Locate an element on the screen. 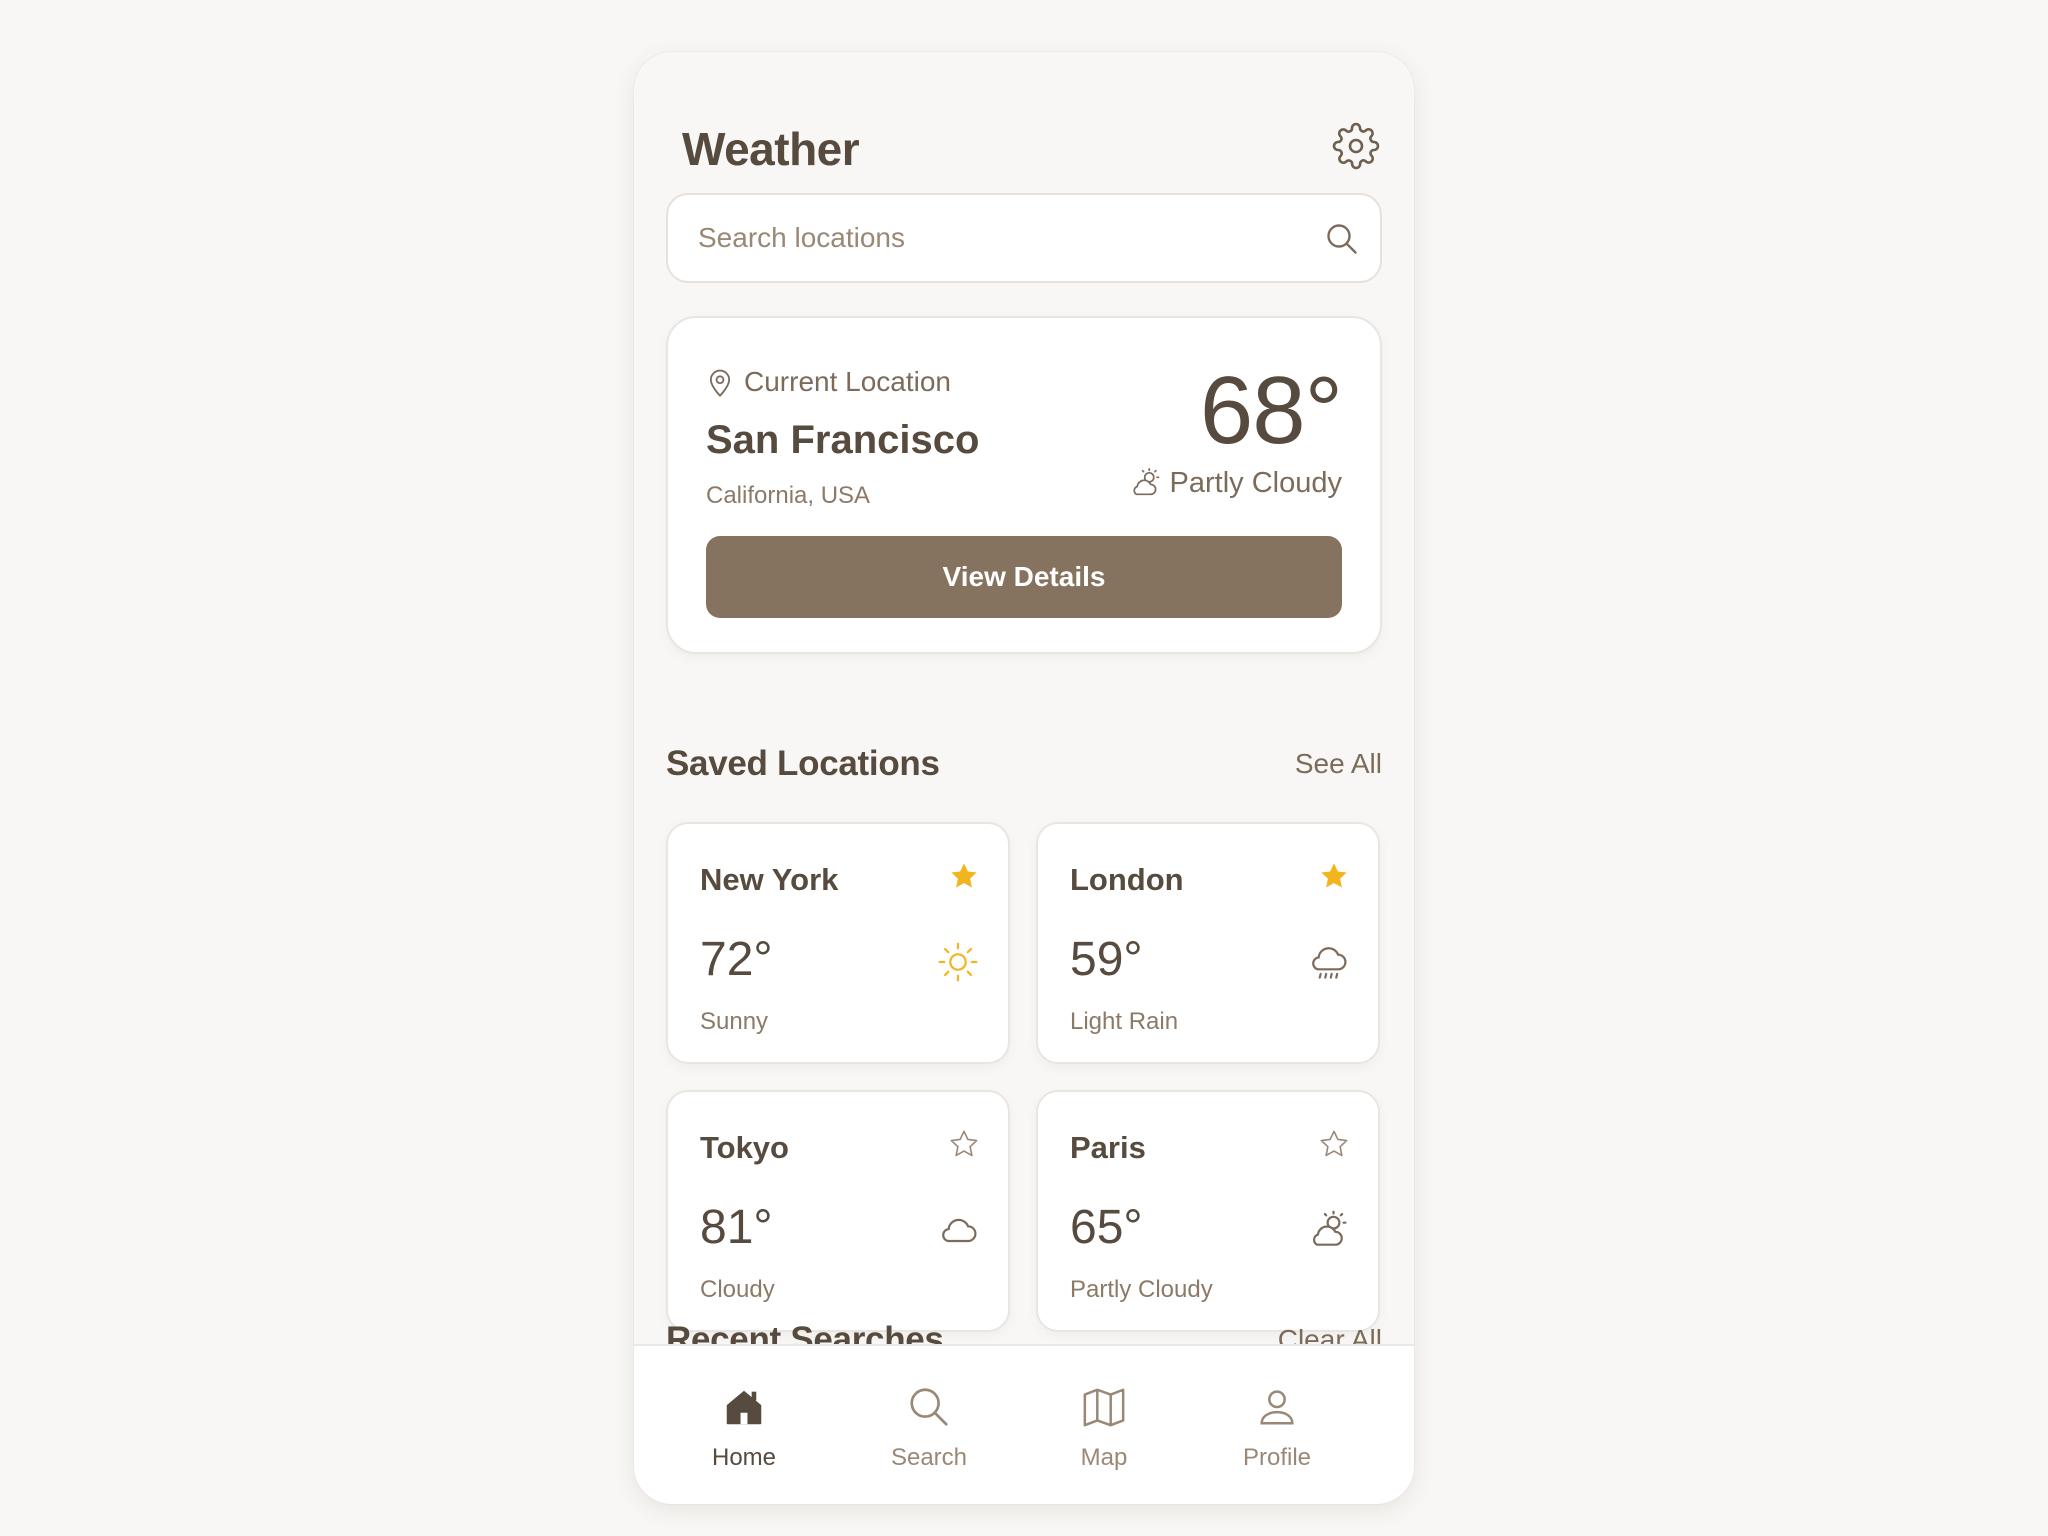 The height and width of the screenshot is (1536, 2048). current-temperature: 68° is located at coordinates (1271, 410).